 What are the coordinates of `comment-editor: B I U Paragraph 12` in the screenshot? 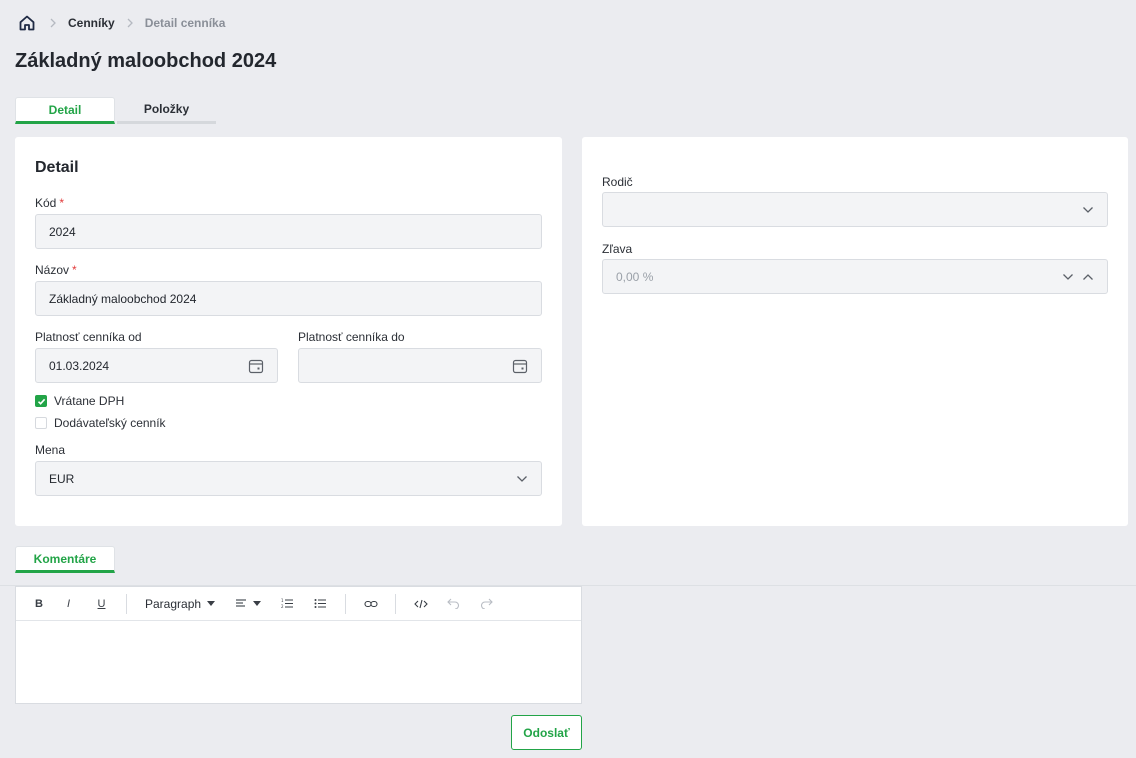 It's located at (298, 645).